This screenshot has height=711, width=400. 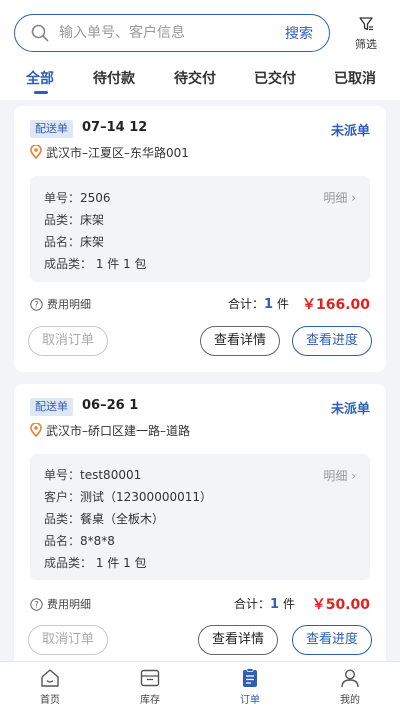 What do you see at coordinates (104, 519) in the screenshot?
I see `order-line-category: 品类：餐桌（全板木）` at bounding box center [104, 519].